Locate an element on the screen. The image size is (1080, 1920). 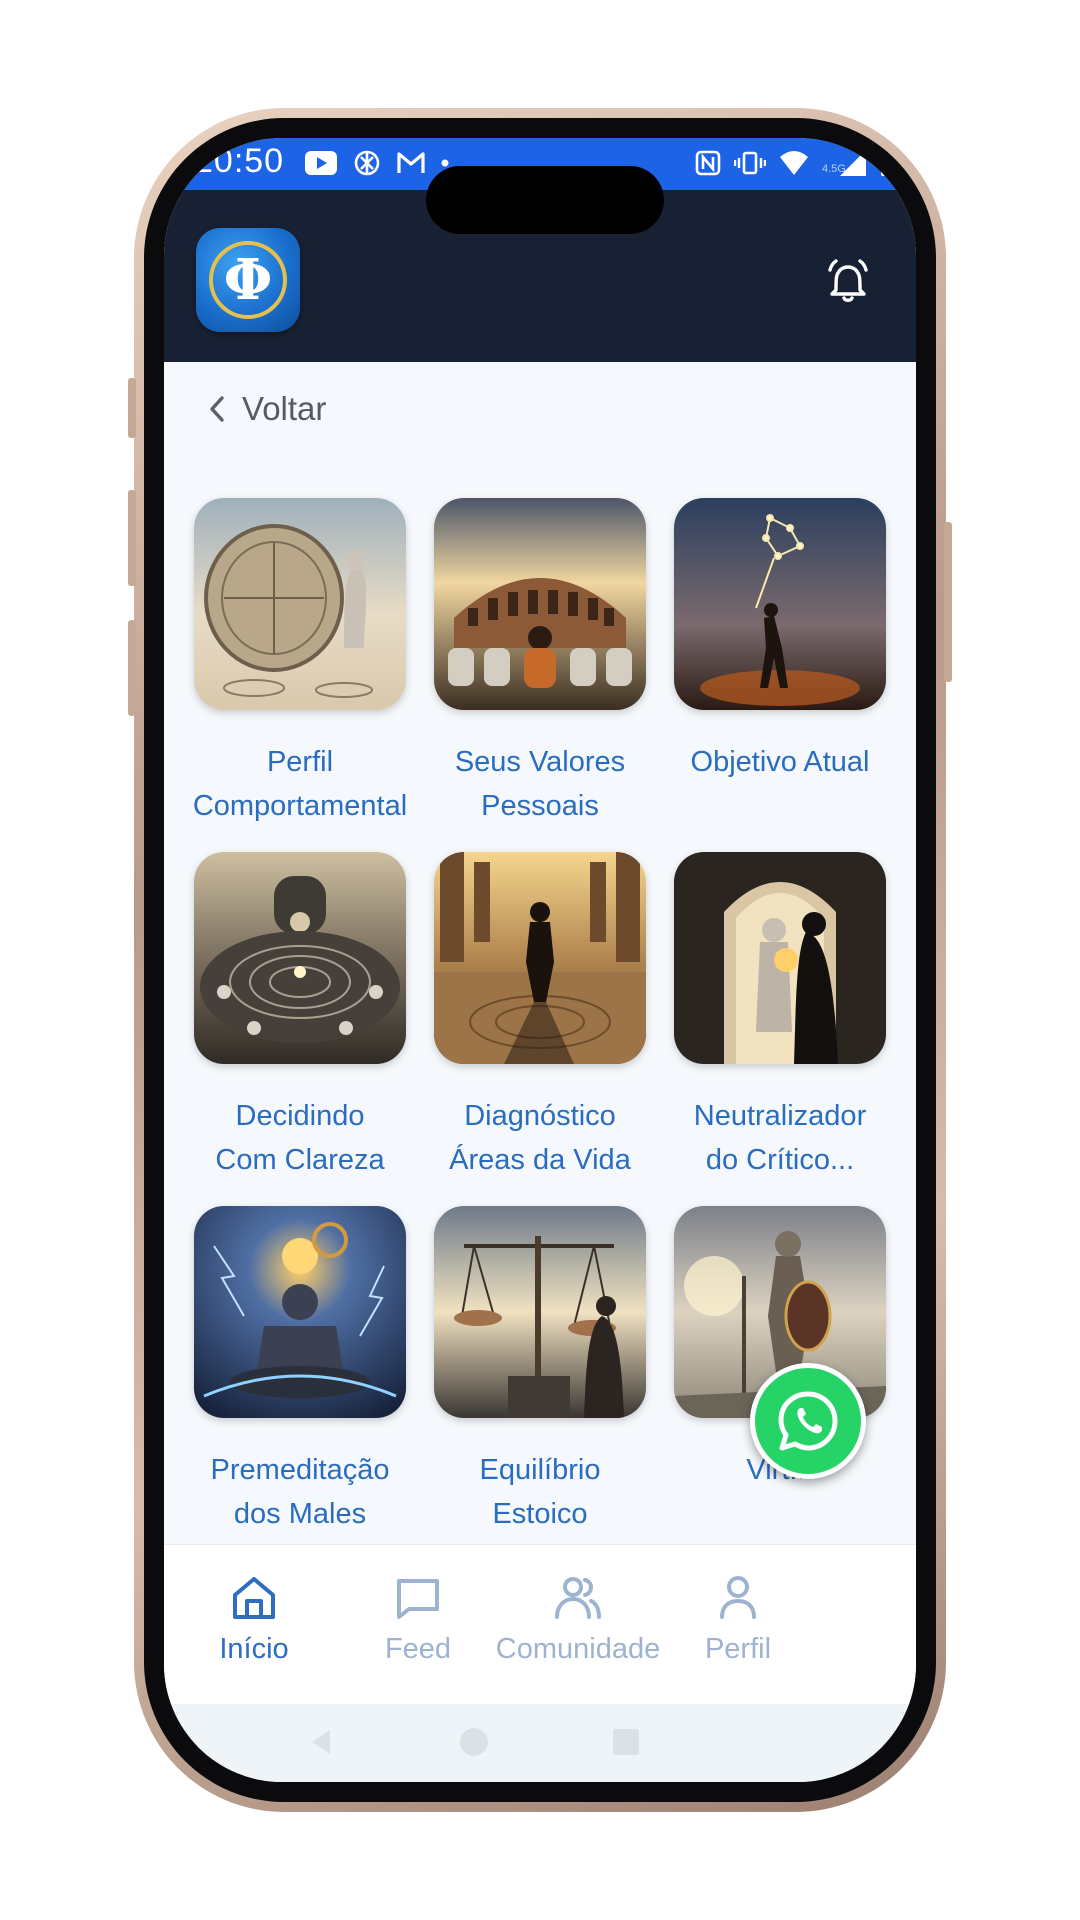
nav-item-inicio: Início is located at coordinates (254, 1618).